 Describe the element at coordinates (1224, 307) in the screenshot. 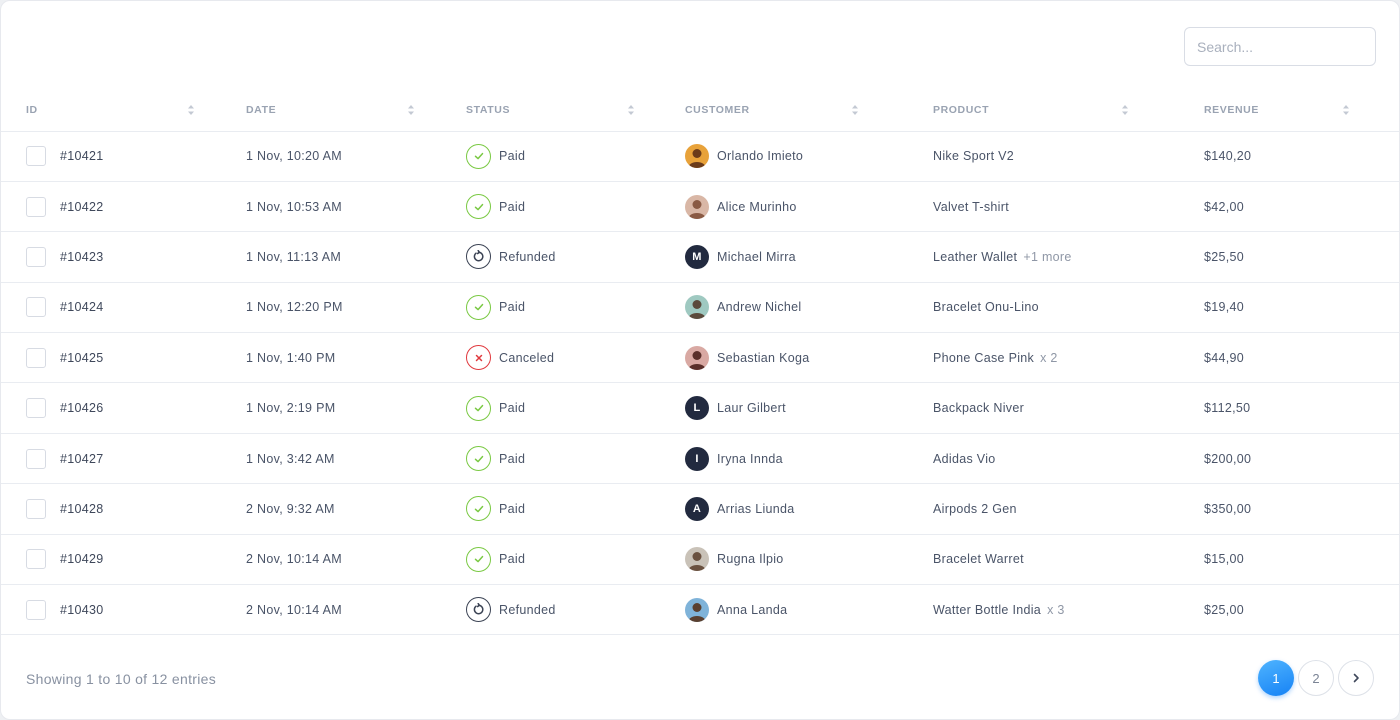

I see `revenue-value: $19,40` at that location.